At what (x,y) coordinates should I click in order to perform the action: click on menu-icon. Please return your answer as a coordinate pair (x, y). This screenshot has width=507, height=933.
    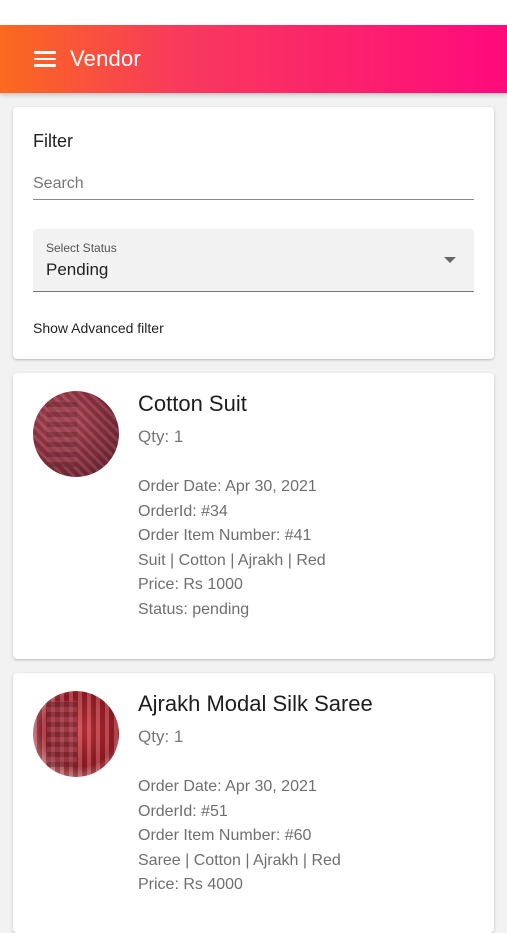
    Looking at the image, I should click on (45, 59).